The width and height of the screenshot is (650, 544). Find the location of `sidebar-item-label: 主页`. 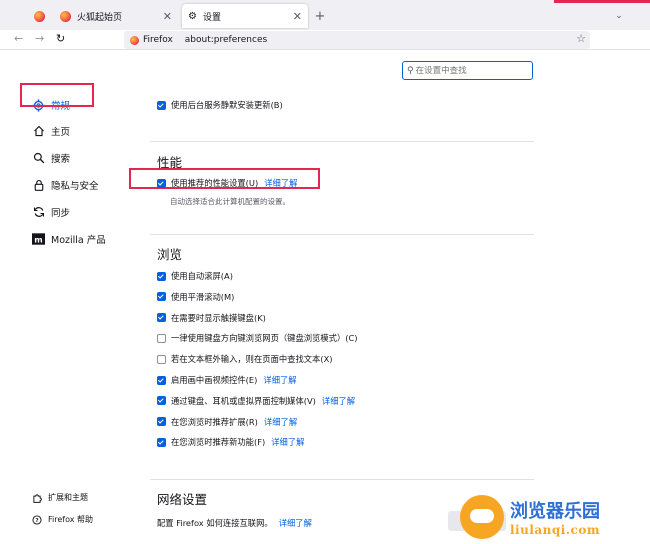

sidebar-item-label: 主页 is located at coordinates (61, 132).